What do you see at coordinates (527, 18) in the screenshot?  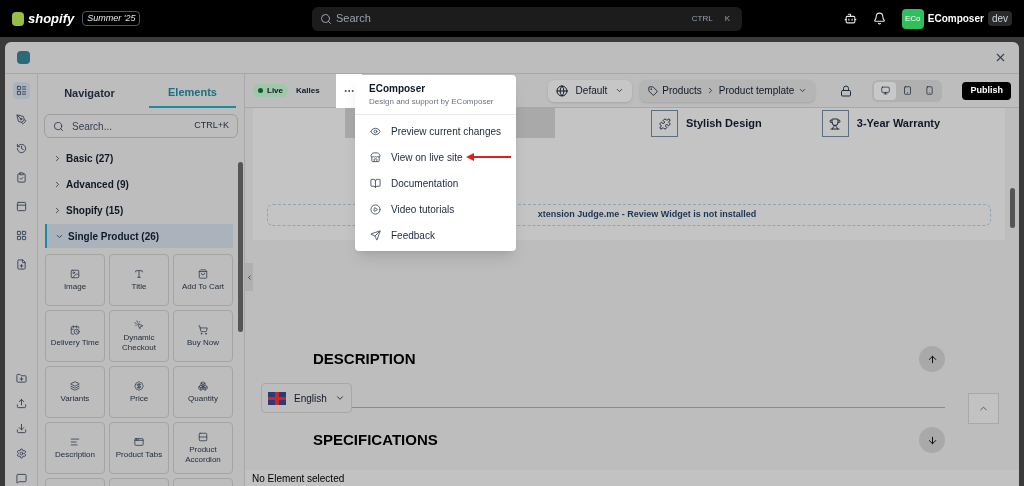 I see `search-field: Search CTRL K` at bounding box center [527, 18].